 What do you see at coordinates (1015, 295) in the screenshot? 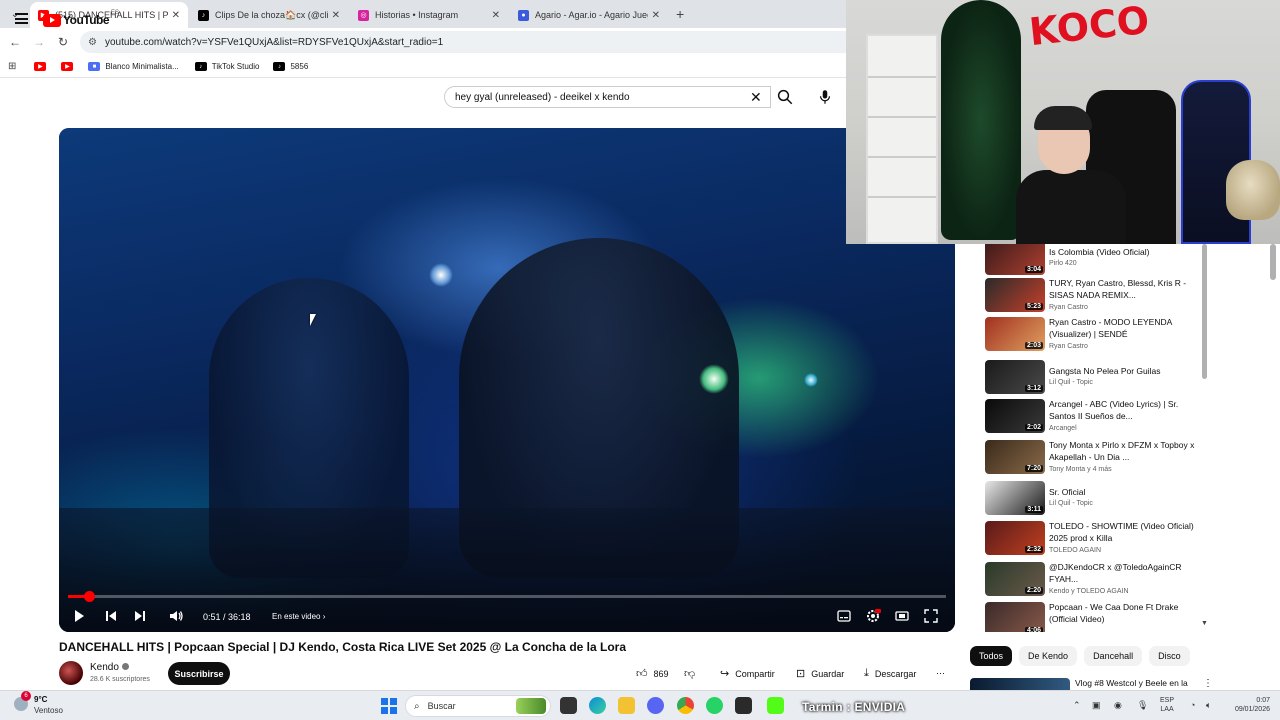
I see `video-thumbnail: 5:23` at bounding box center [1015, 295].